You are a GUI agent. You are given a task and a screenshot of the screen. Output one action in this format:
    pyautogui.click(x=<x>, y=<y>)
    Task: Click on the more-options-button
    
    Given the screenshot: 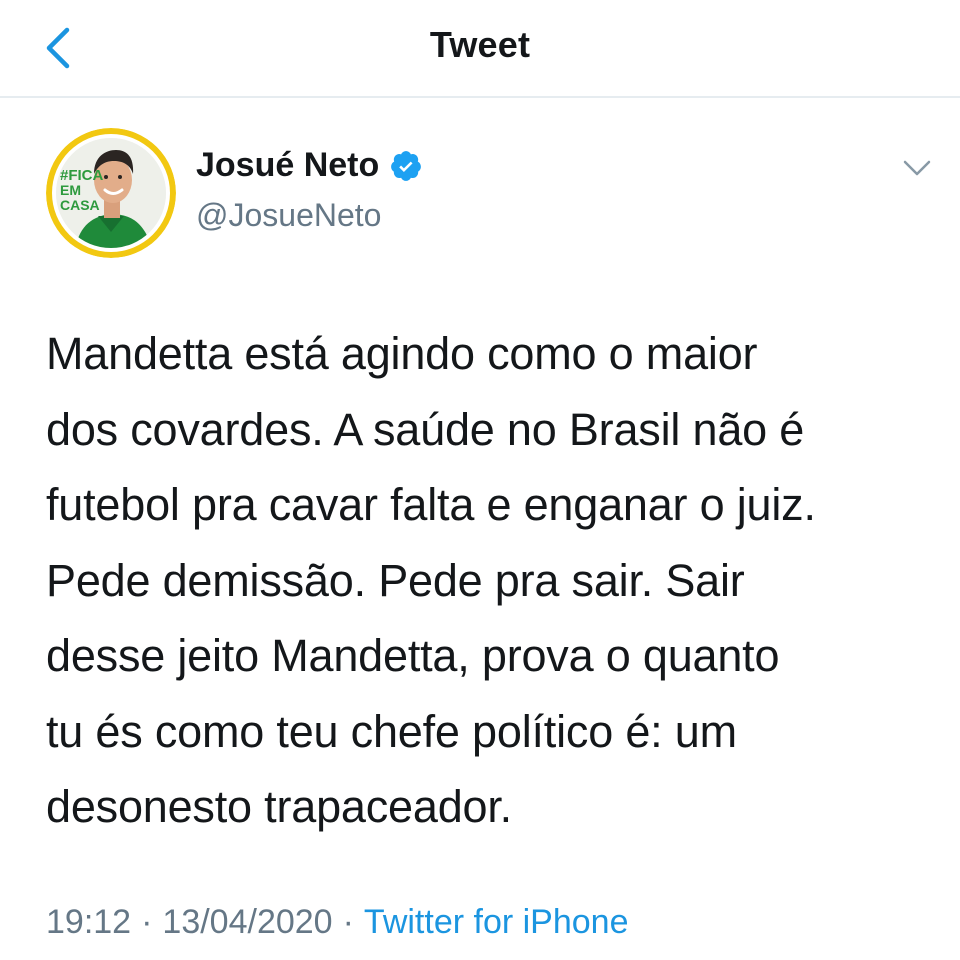 What is the action you would take?
    pyautogui.click(x=917, y=168)
    